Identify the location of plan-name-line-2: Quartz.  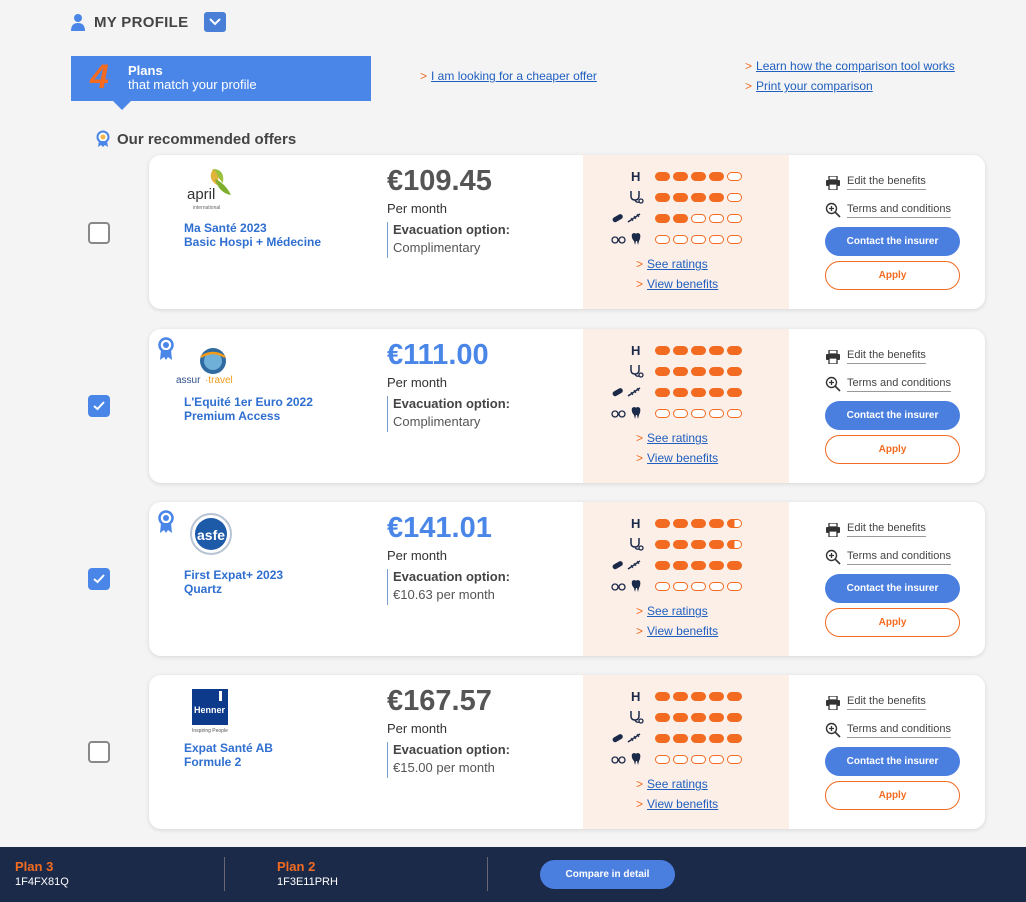
(203, 589).